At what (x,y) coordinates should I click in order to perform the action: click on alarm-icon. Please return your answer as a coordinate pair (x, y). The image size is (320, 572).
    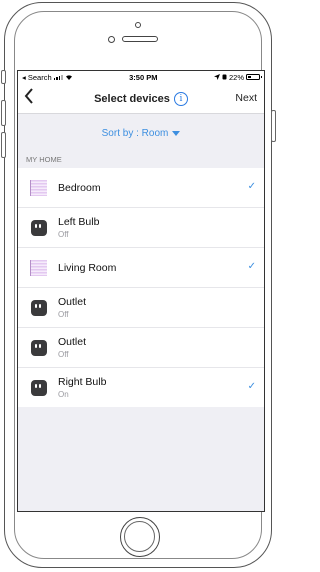
    Looking at the image, I should click on (224, 77).